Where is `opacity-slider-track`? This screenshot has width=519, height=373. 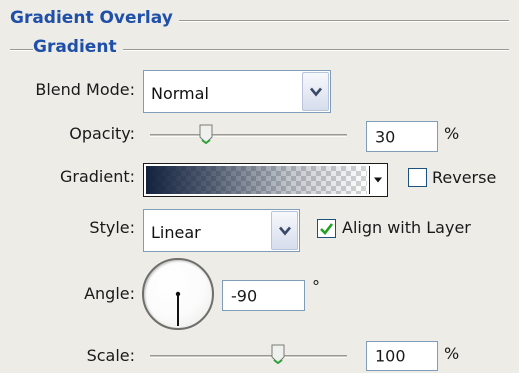
opacity-slider-track is located at coordinates (248, 135).